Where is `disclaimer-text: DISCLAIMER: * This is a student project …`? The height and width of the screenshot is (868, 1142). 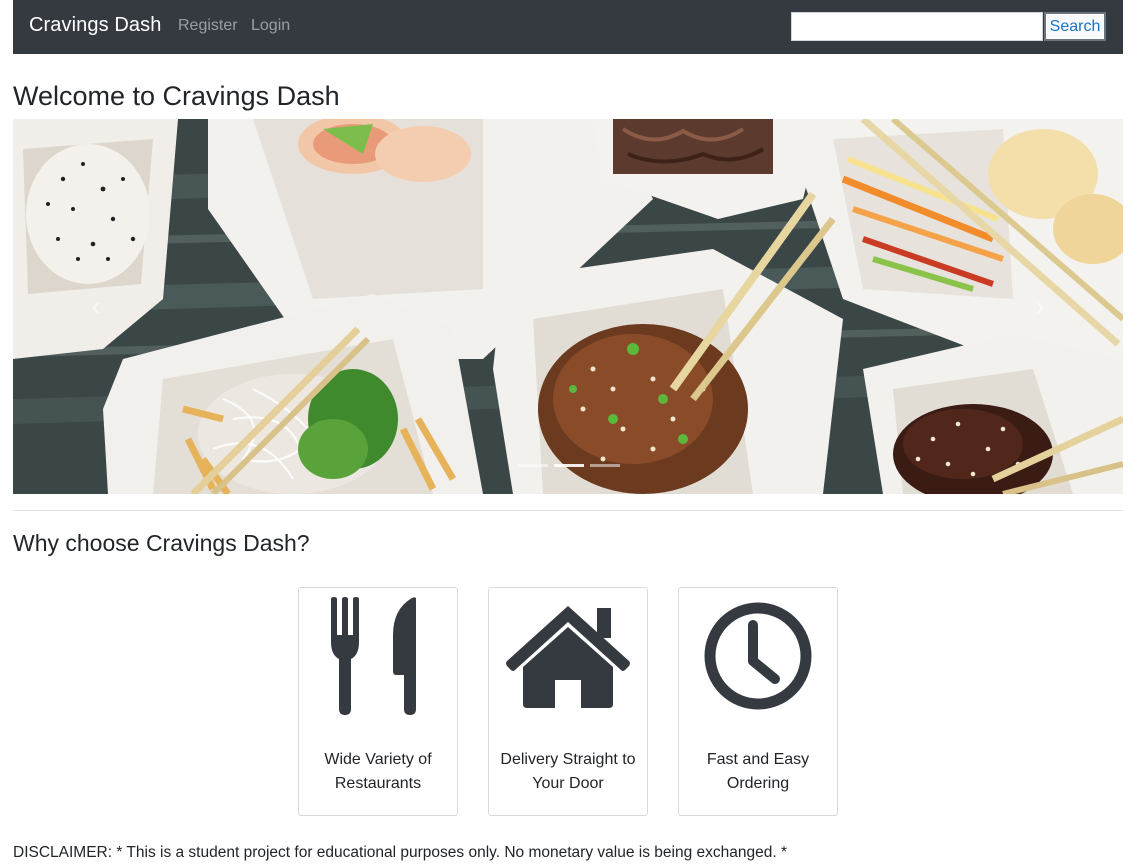 disclaimer-text: DISCLAIMER: * This is a student project … is located at coordinates (400, 852).